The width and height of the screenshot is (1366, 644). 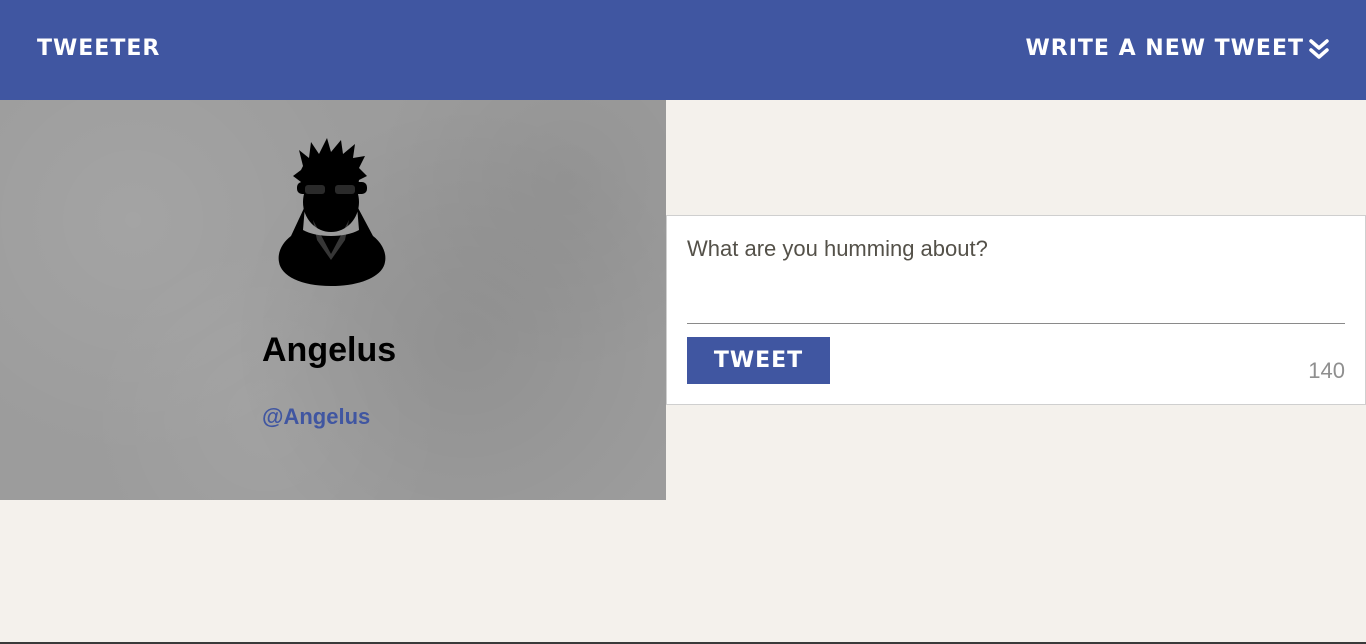 I want to click on write-new-tweet-button: Write a new tweet, so click(x=1178, y=49).